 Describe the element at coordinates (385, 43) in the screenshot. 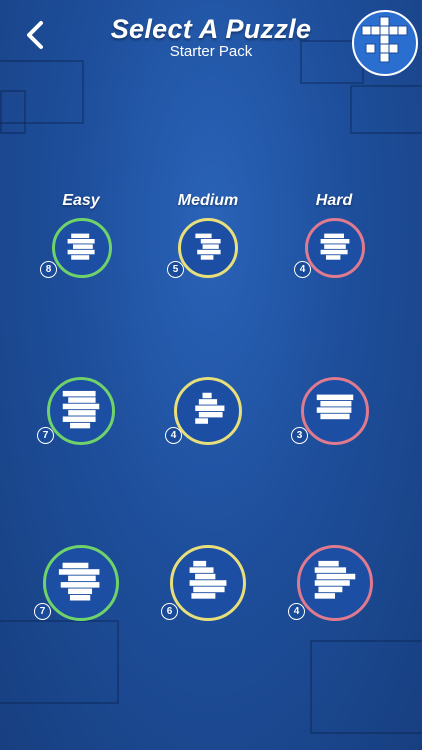

I see `start-crossword-logo` at that location.